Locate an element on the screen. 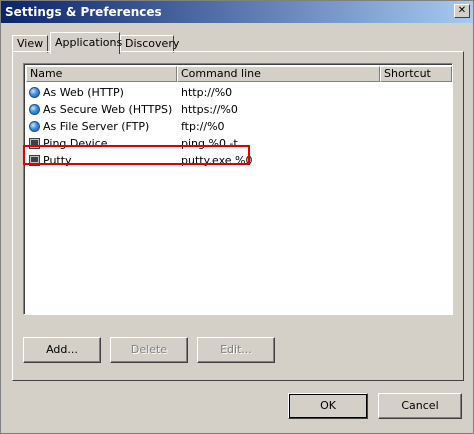 This screenshot has width=474, height=434. column-header-shortcut: Shortcut is located at coordinates (416, 74).